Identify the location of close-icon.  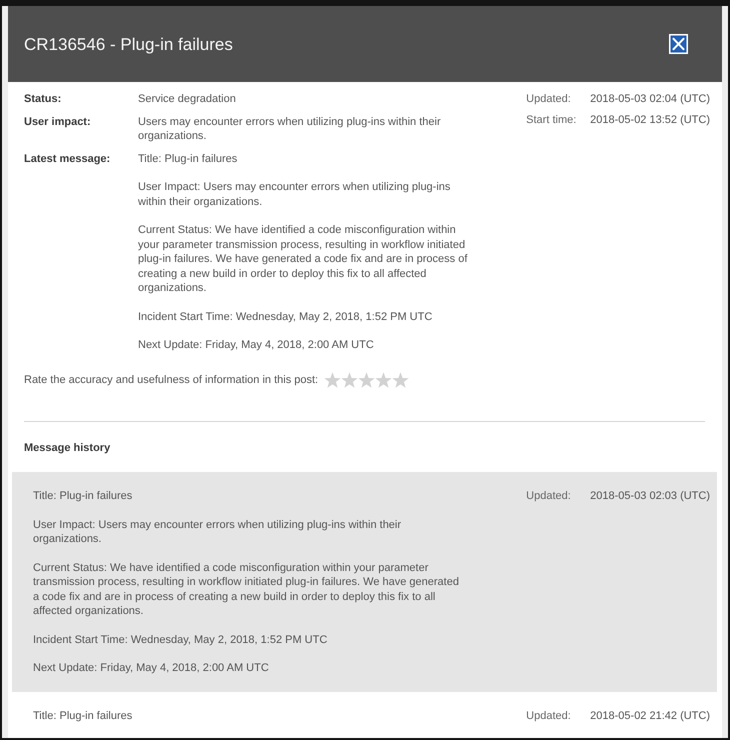
(678, 44).